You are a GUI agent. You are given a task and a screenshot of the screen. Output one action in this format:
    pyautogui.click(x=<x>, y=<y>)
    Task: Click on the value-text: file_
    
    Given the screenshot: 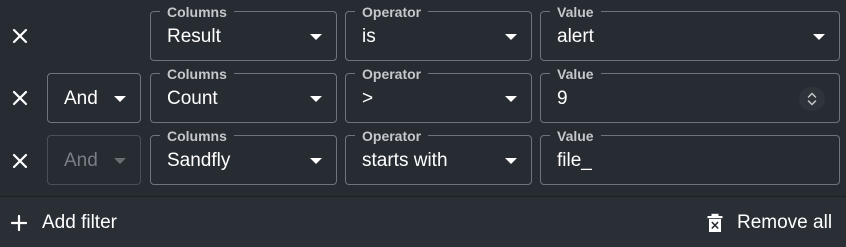 What is the action you would take?
    pyautogui.click(x=574, y=160)
    